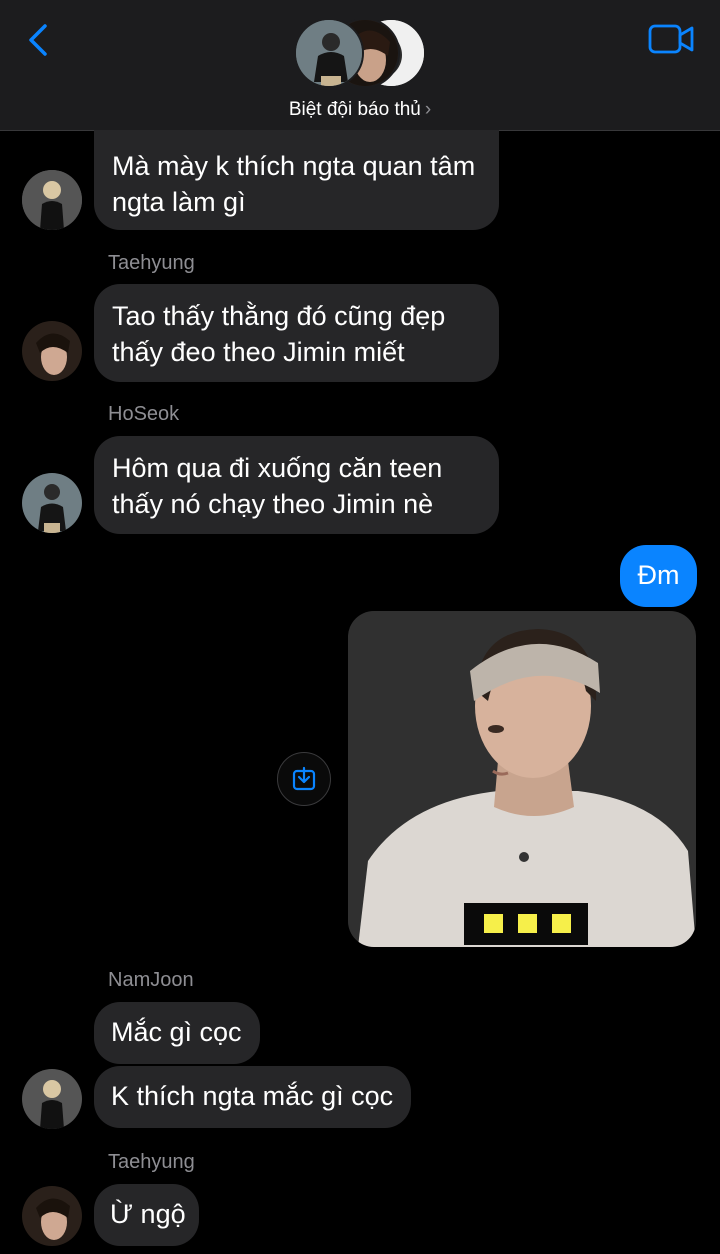 This screenshot has height=1254, width=720. I want to click on message-text-line: Đm, so click(658, 575).